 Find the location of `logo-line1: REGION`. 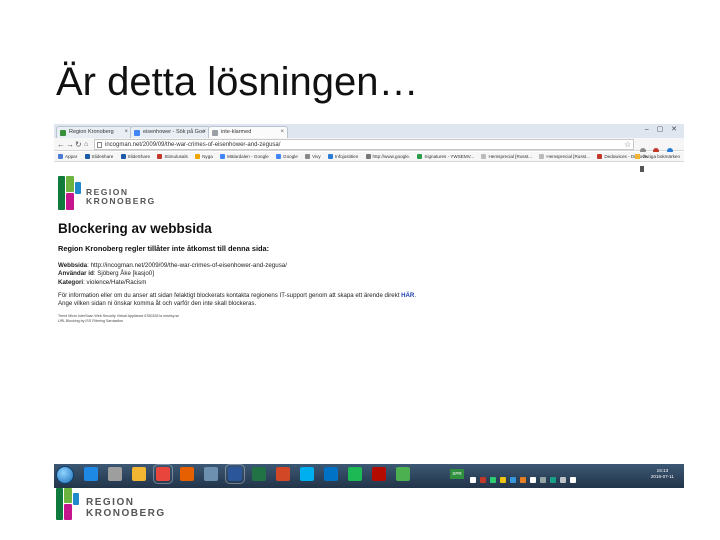

logo-line1: REGION is located at coordinates (110, 502).